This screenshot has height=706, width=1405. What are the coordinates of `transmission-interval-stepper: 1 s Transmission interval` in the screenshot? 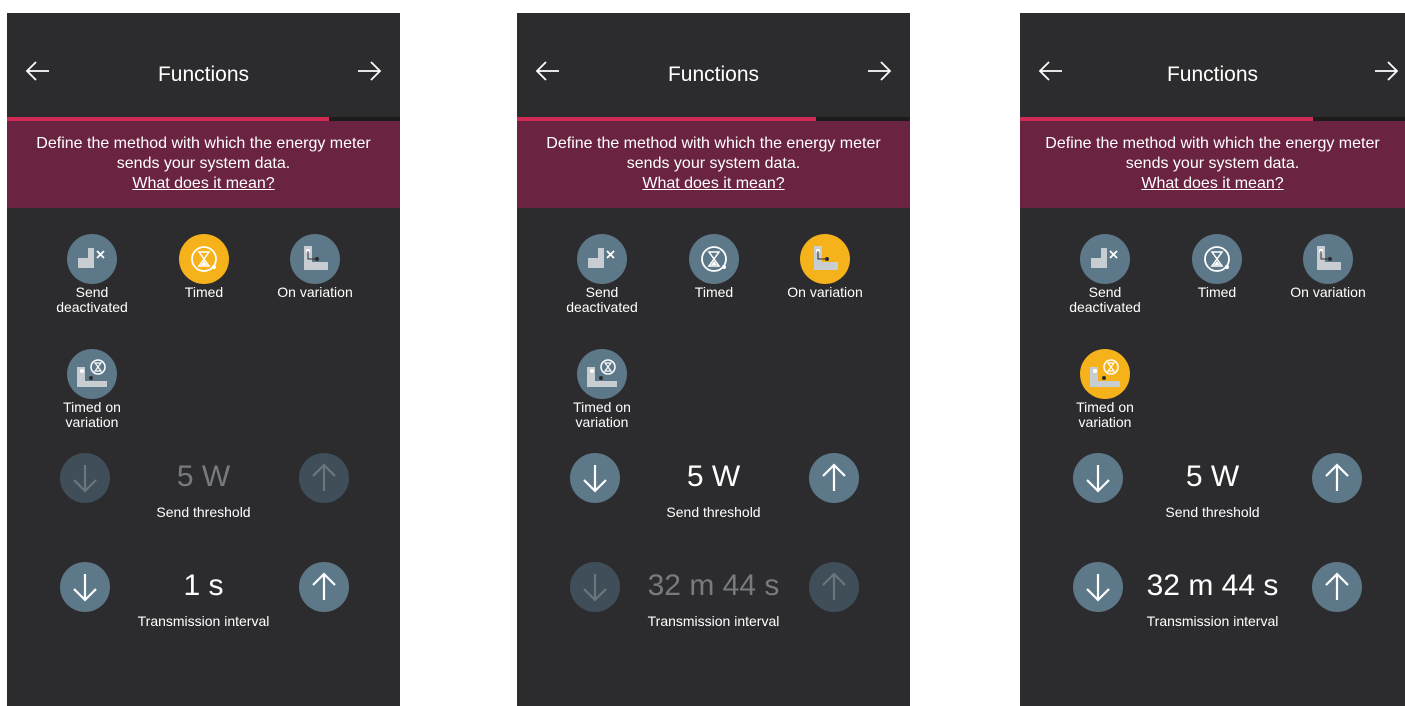 It's located at (203, 607).